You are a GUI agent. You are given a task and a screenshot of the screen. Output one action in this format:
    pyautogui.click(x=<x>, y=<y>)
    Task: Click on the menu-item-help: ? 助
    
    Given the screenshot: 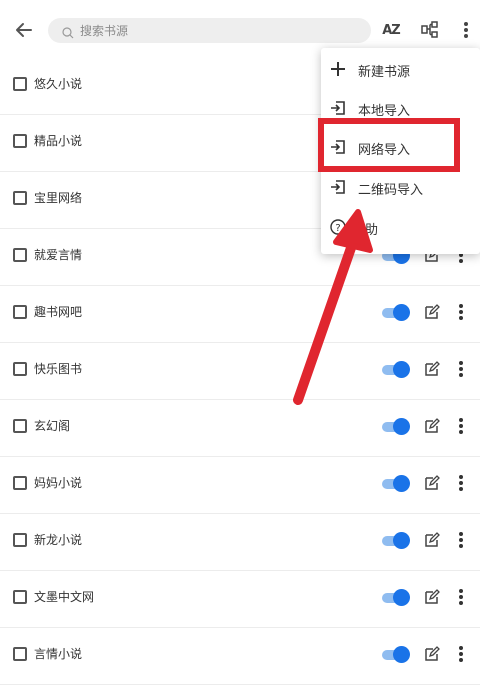 What is the action you would take?
    pyautogui.click(x=400, y=227)
    